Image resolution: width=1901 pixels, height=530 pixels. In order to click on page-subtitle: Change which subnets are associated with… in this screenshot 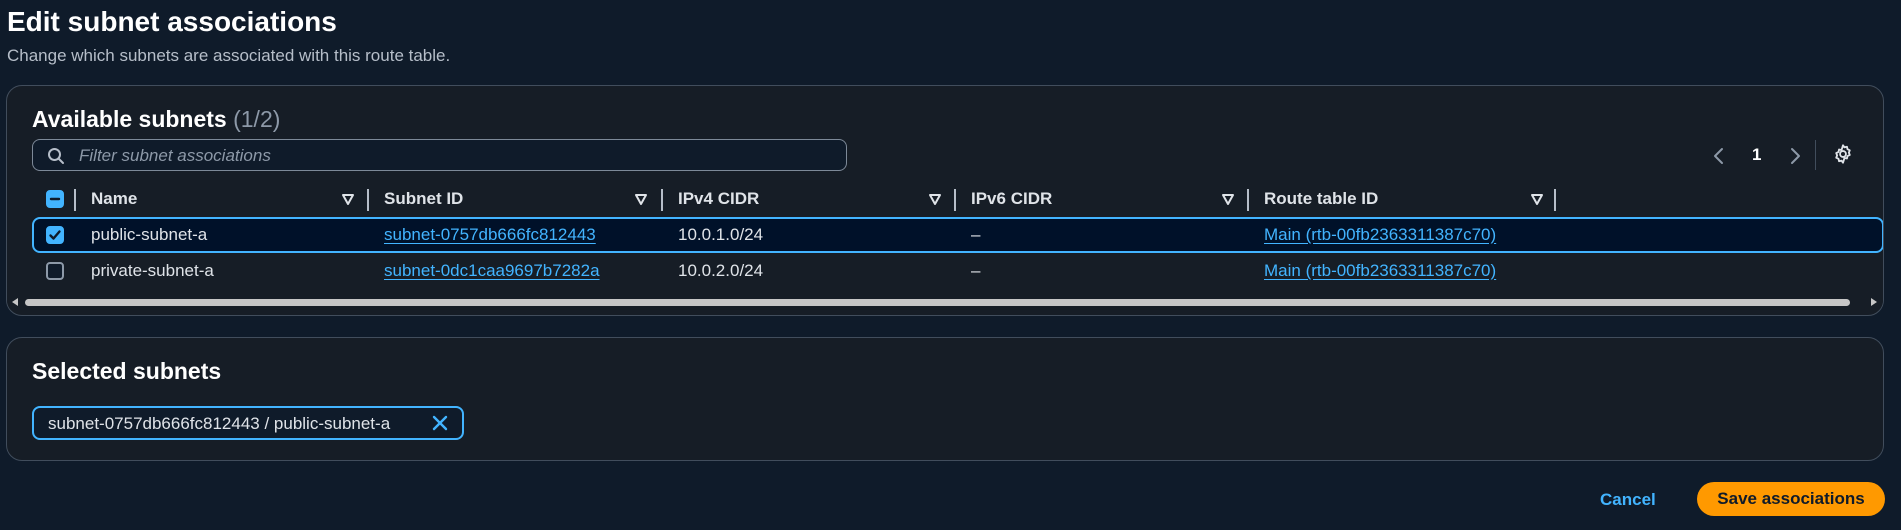, I will do `click(229, 55)`.